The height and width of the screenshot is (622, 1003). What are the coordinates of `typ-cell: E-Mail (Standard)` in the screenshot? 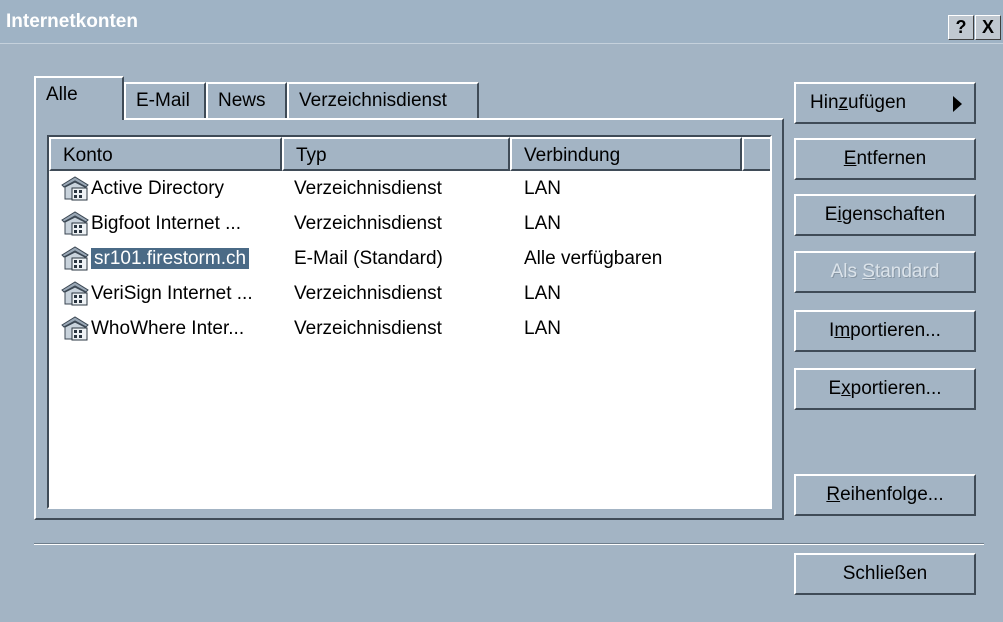 It's located at (368, 258).